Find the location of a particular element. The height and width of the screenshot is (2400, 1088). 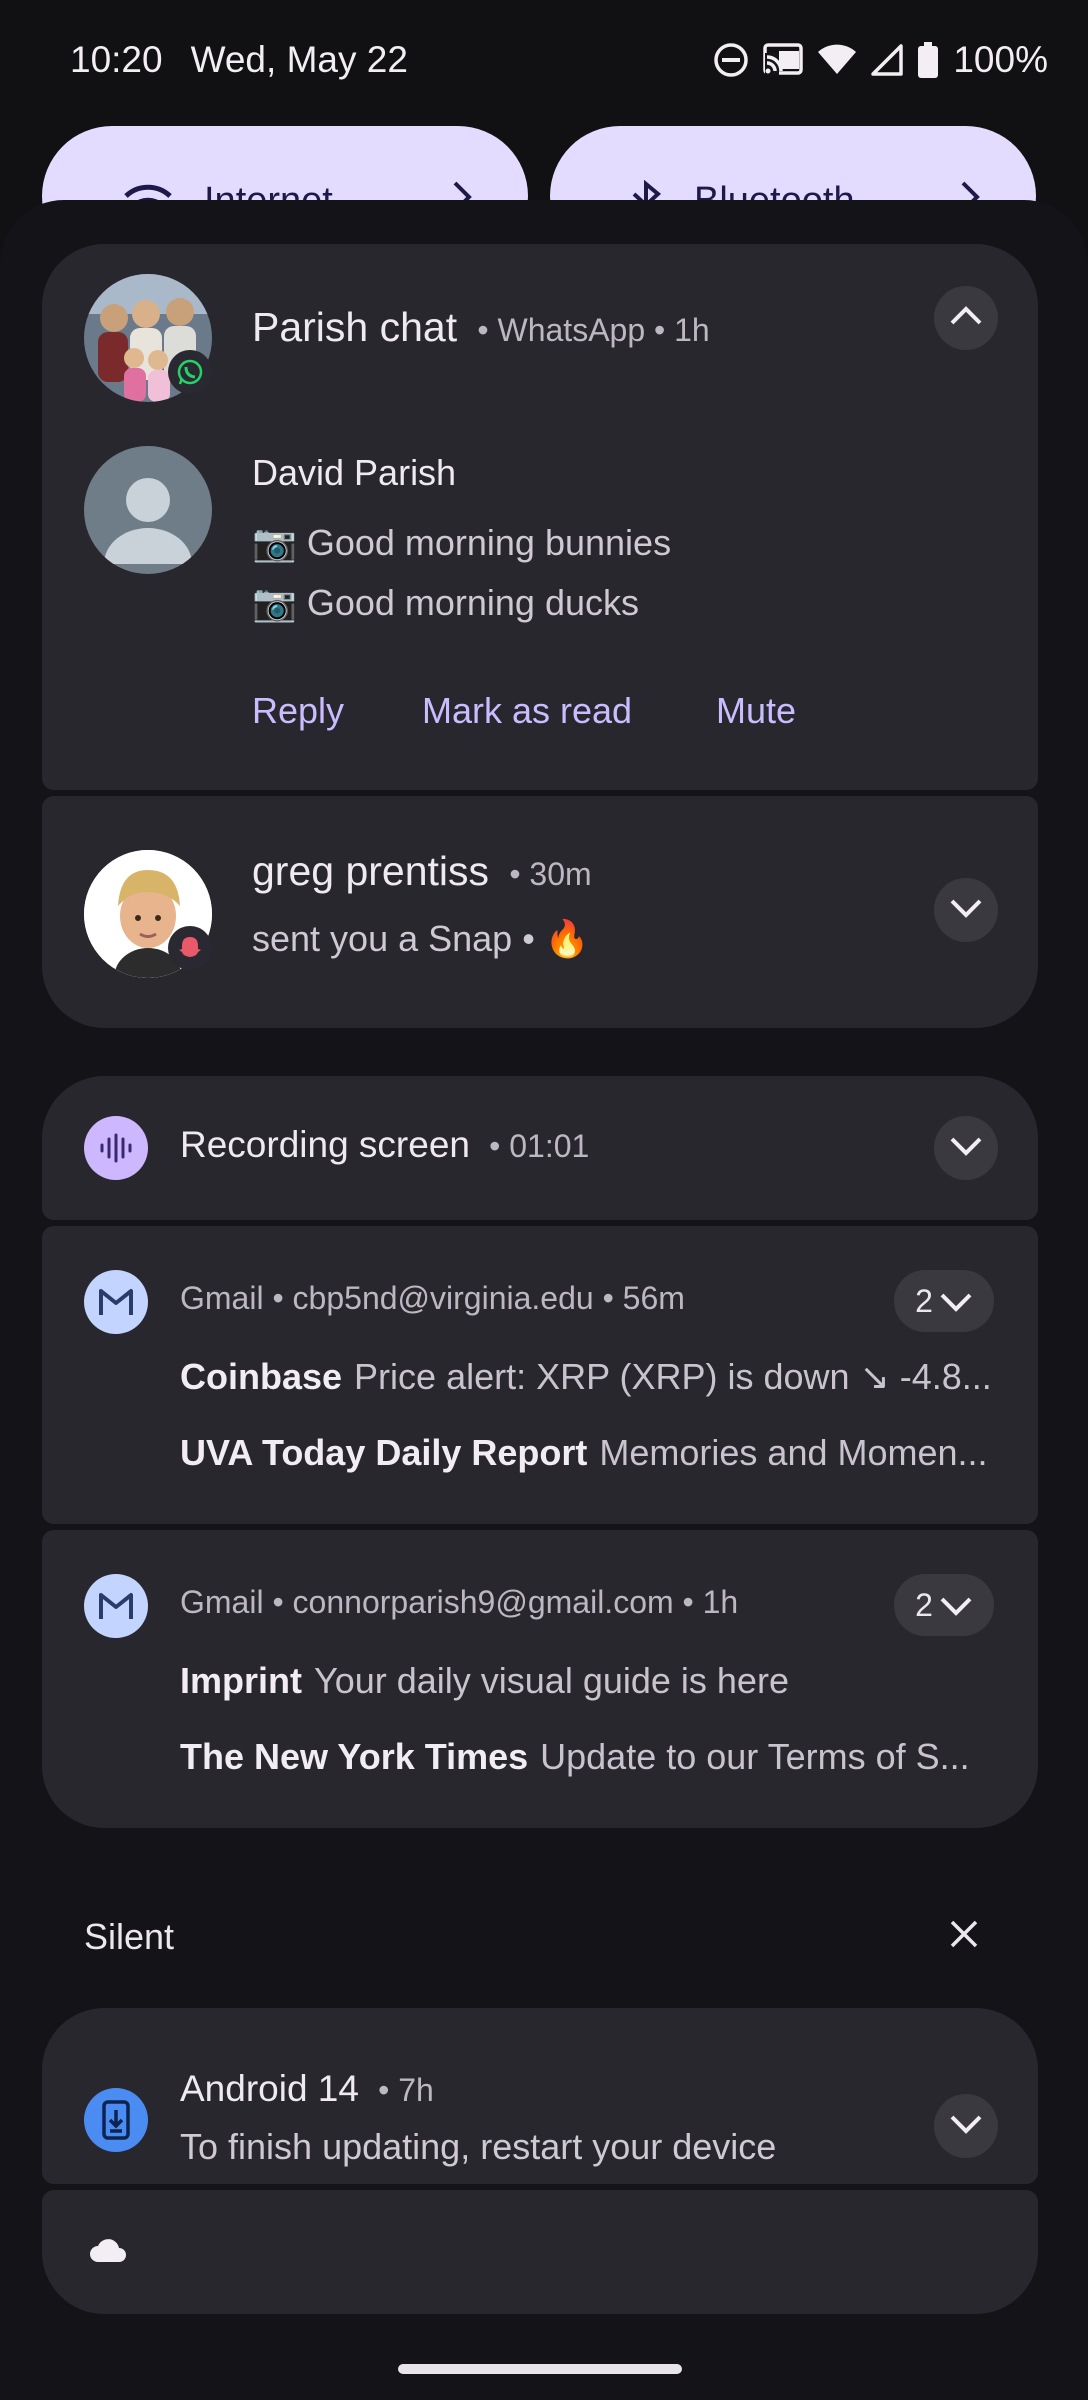

clock: 10:20 is located at coordinates (116, 59).